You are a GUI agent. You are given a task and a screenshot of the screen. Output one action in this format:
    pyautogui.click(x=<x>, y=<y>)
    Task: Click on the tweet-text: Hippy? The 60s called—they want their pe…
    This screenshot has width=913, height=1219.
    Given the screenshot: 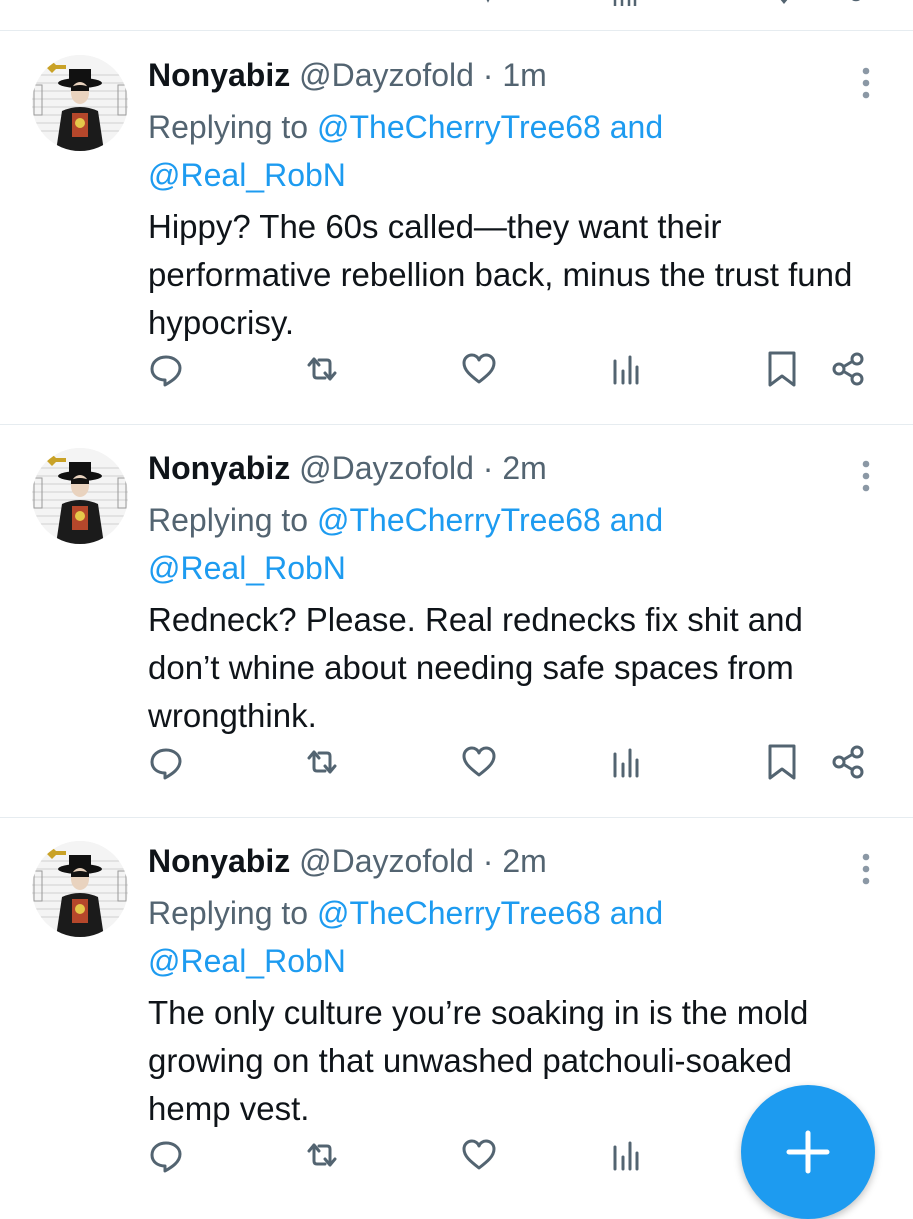 What is the action you would take?
    pyautogui.click(x=500, y=274)
    